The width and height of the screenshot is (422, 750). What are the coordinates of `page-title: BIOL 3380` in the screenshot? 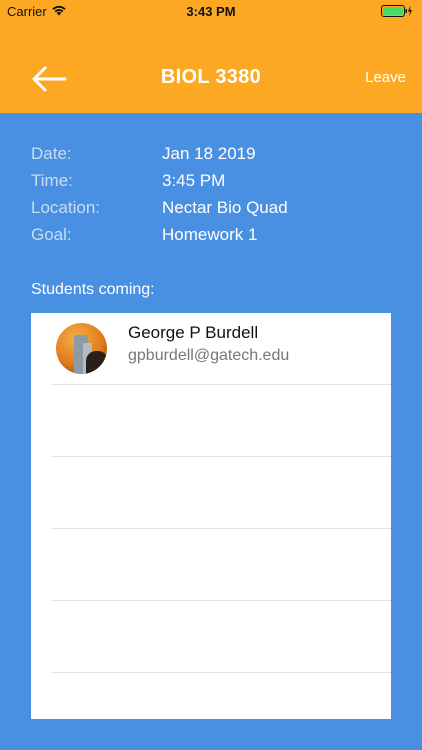 It's located at (211, 77).